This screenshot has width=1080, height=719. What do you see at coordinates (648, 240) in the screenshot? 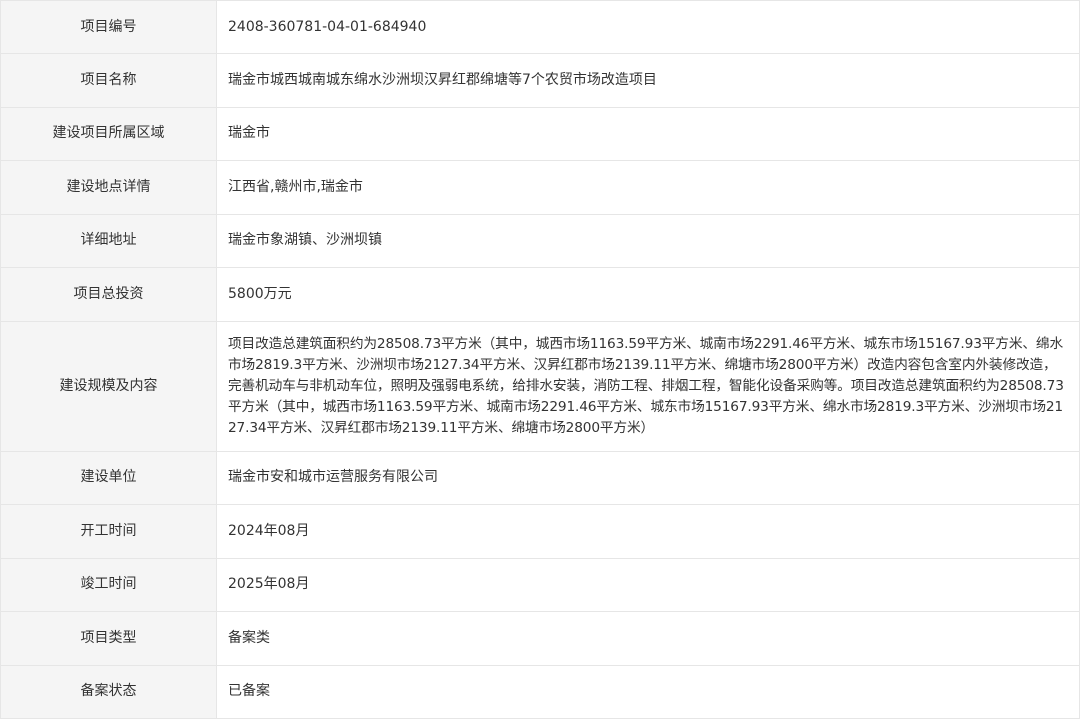
I see `value-address: 瑞金市象湖镇、沙洲坝镇` at bounding box center [648, 240].